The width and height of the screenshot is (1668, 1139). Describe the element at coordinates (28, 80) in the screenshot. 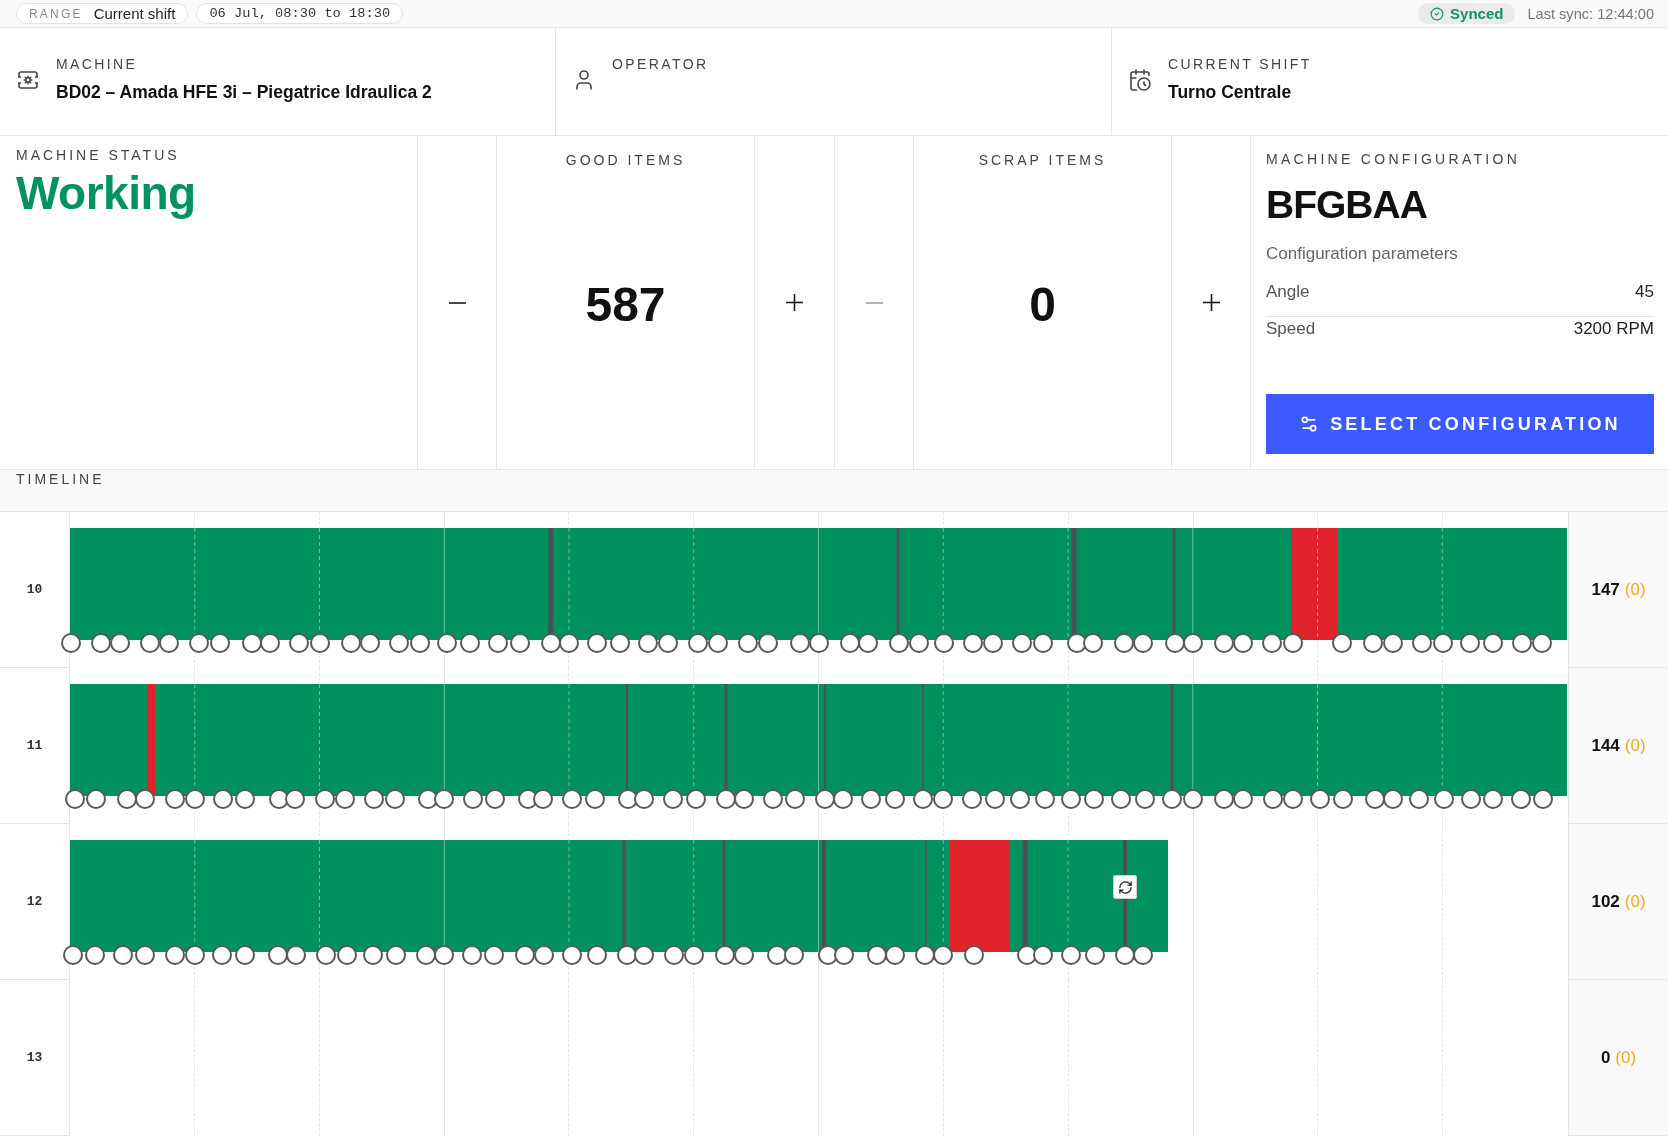

I see `machine-gear-icon` at that location.